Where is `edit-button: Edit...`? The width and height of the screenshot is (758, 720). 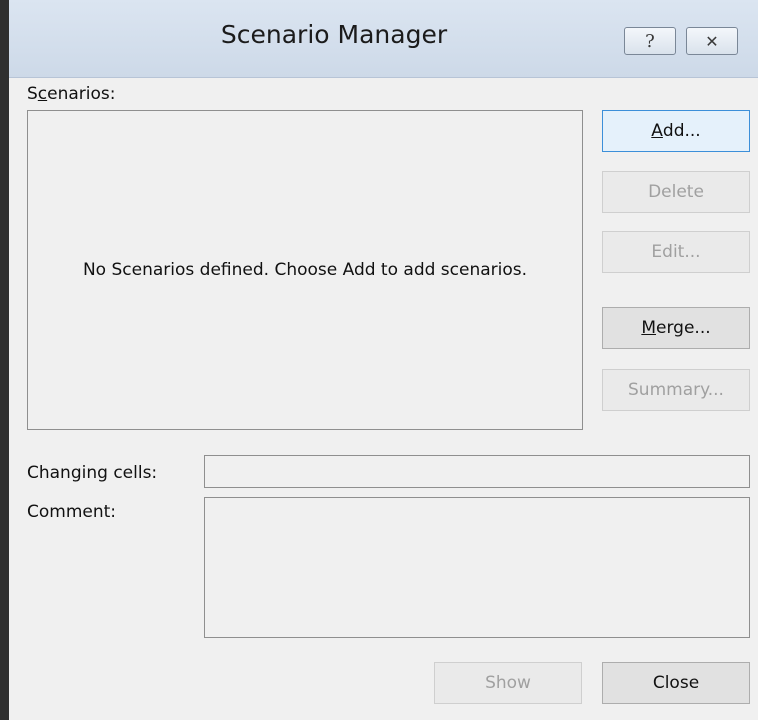 edit-button: Edit... is located at coordinates (676, 252).